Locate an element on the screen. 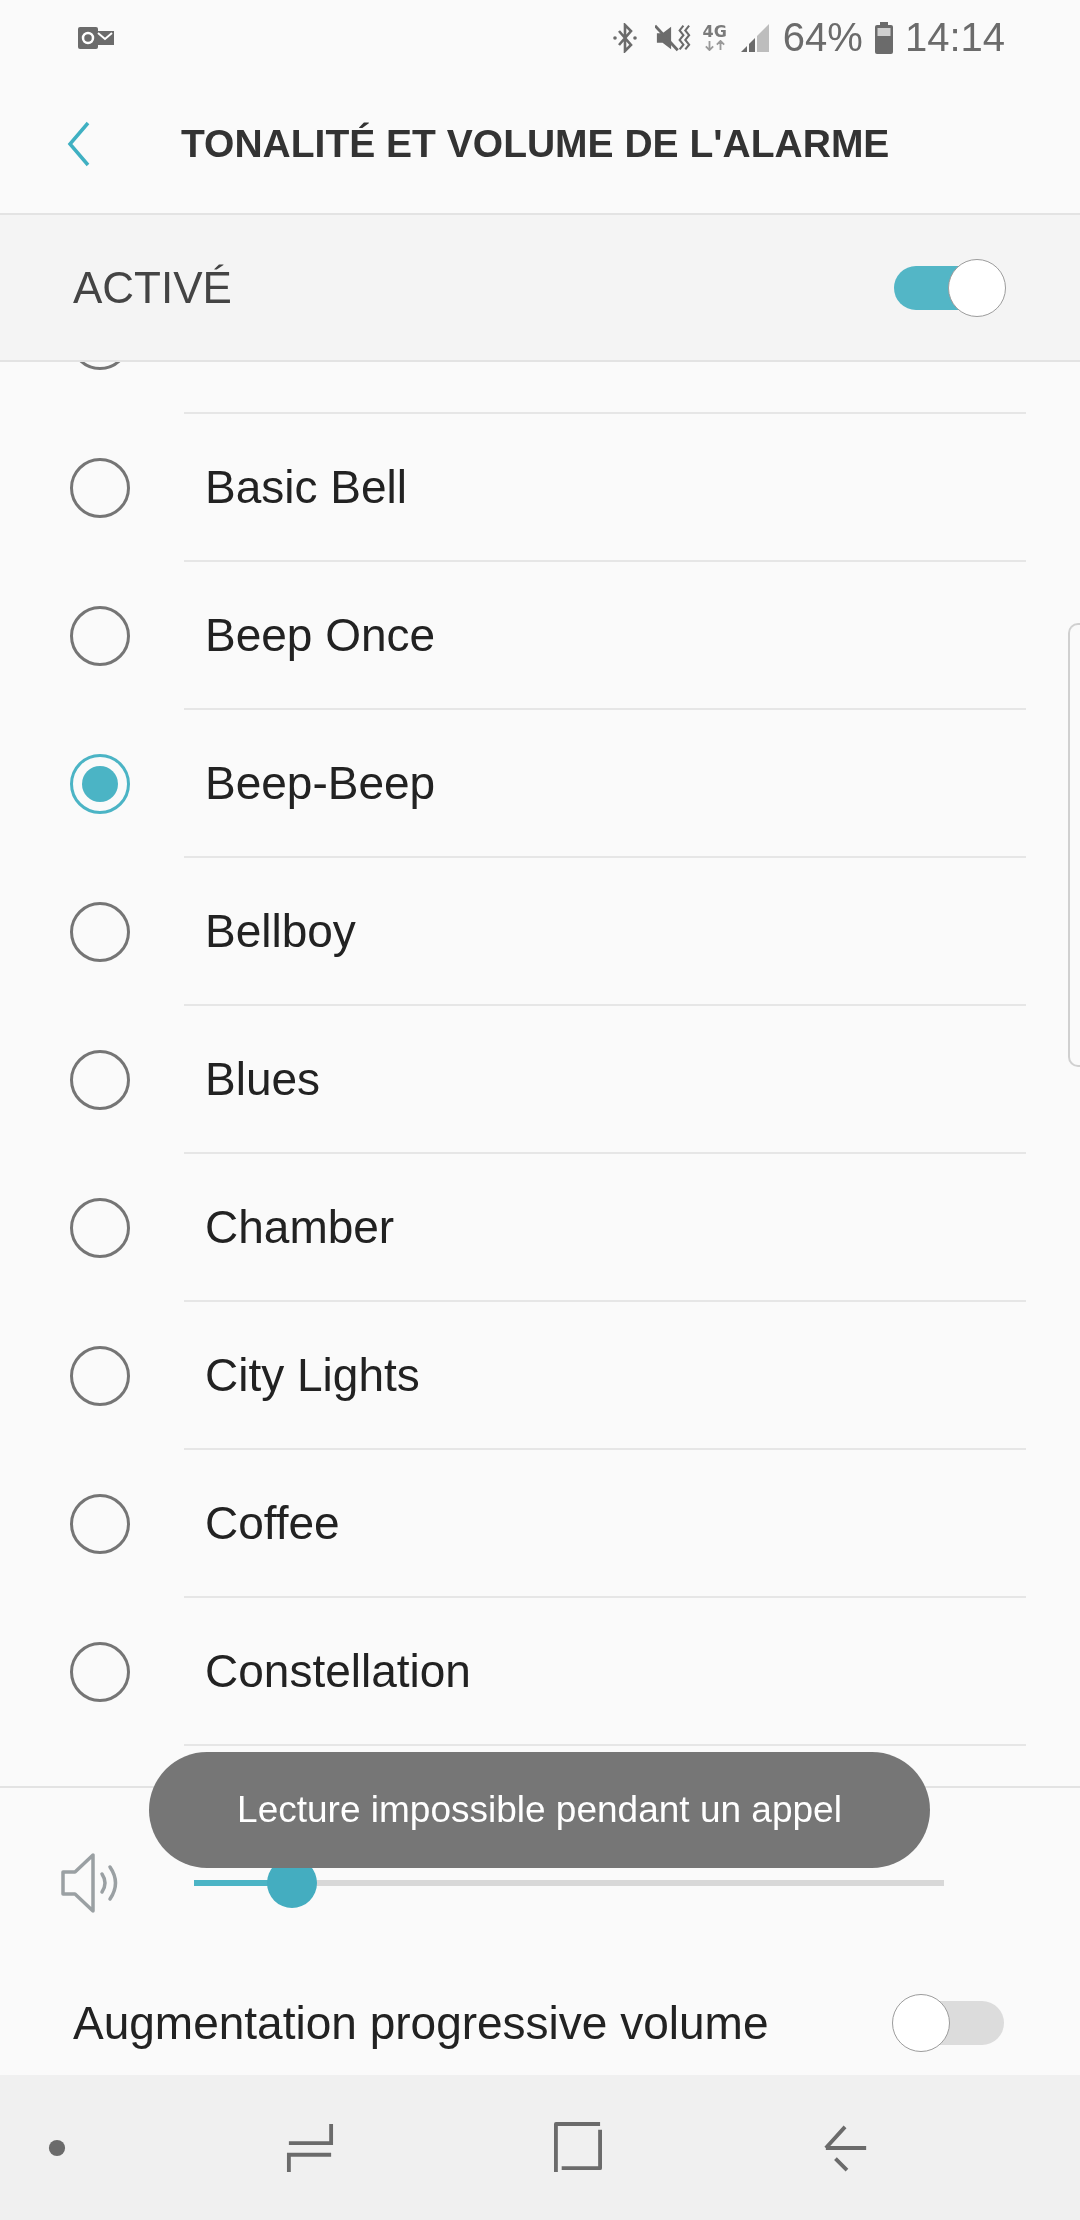  switch-label: ACTIVÉ is located at coordinates (152, 287).